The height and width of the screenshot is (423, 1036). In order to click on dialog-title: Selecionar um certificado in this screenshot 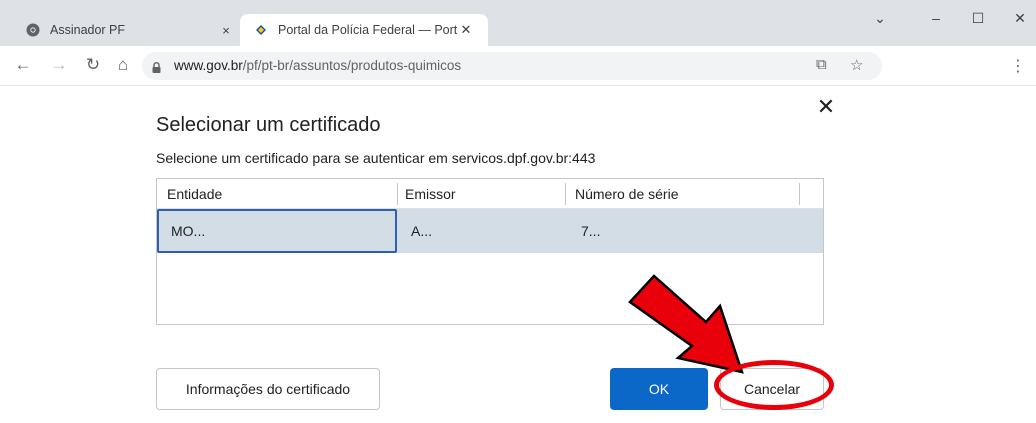, I will do `click(268, 125)`.